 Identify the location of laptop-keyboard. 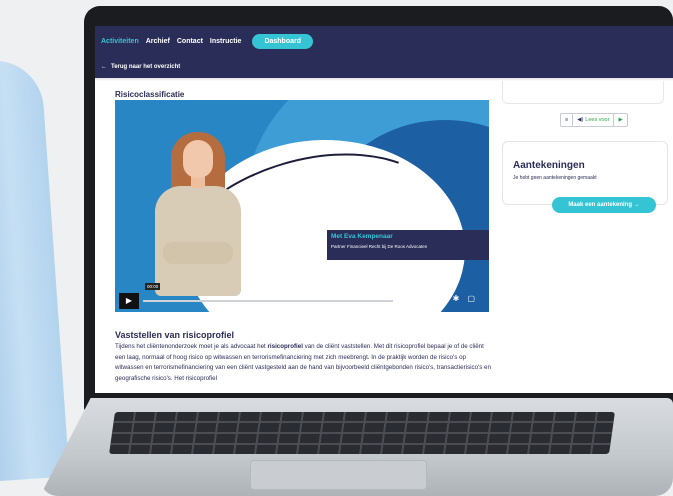
(362, 433).